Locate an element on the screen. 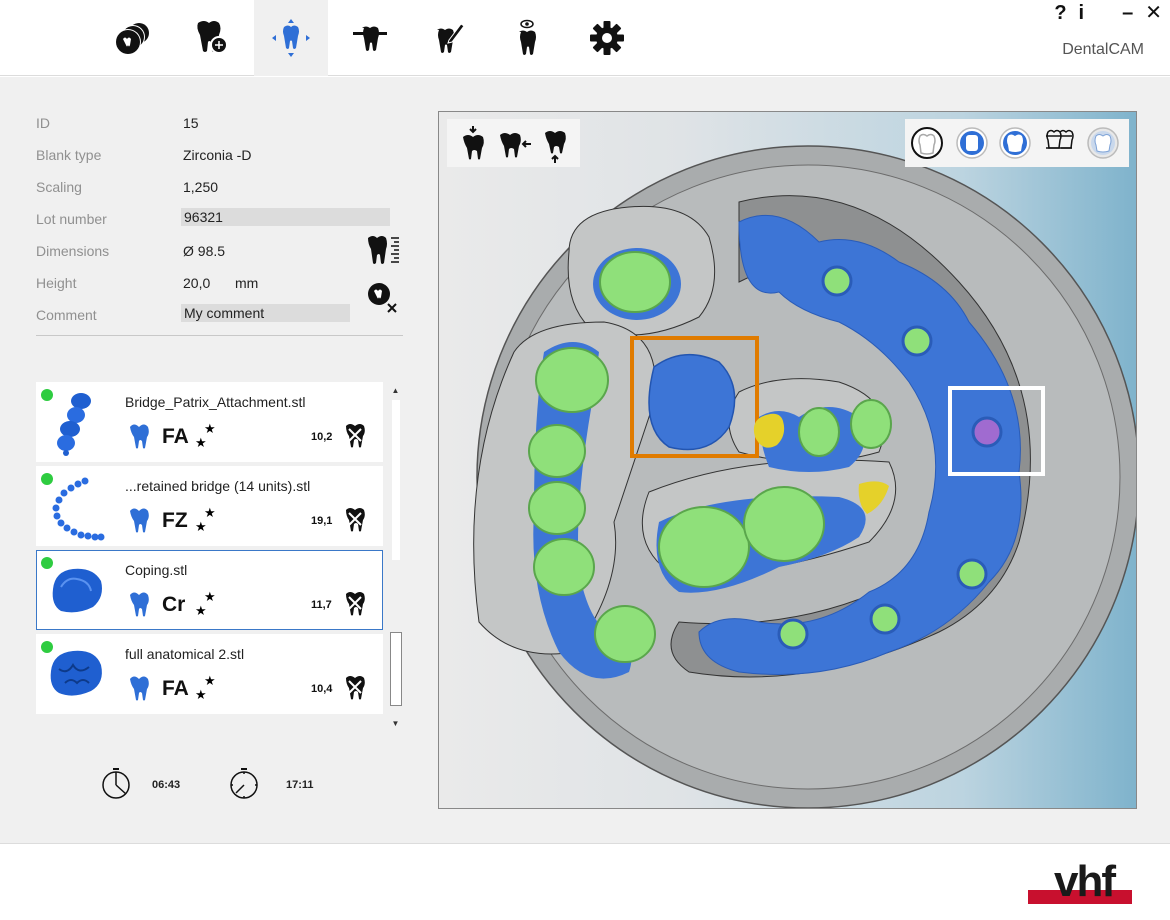  info-button: i is located at coordinates (1082, 13).